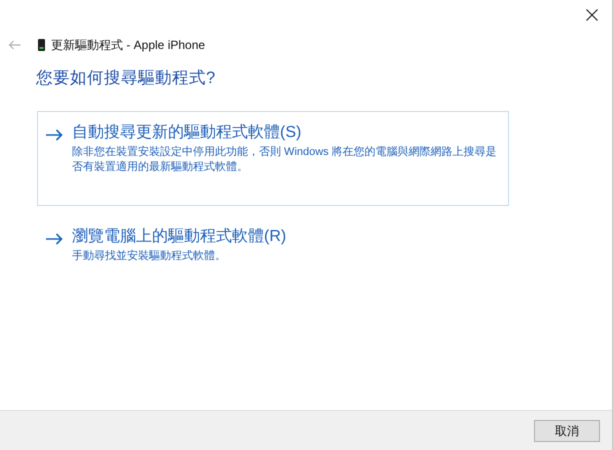 The image size is (613, 450). What do you see at coordinates (14, 45) in the screenshot?
I see `back-arrow-icon` at bounding box center [14, 45].